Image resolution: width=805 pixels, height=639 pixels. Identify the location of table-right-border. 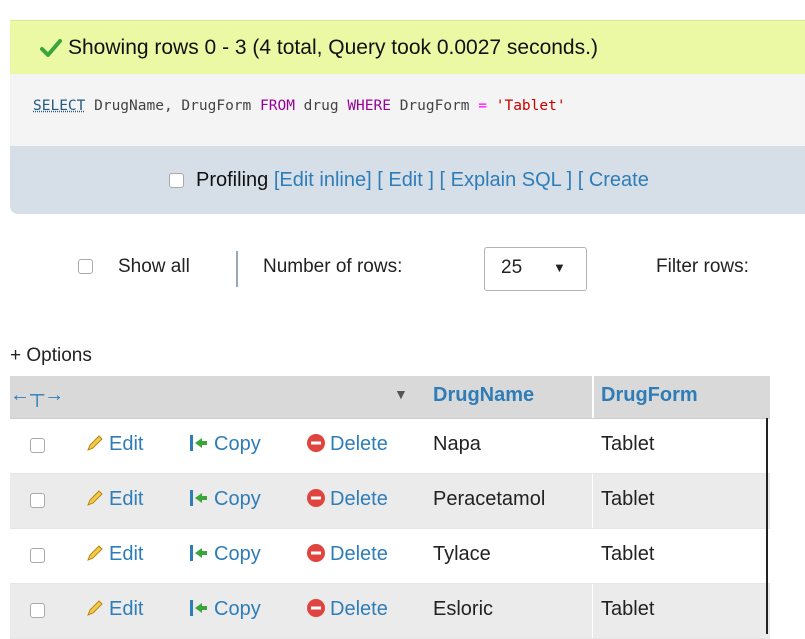
(767, 526).